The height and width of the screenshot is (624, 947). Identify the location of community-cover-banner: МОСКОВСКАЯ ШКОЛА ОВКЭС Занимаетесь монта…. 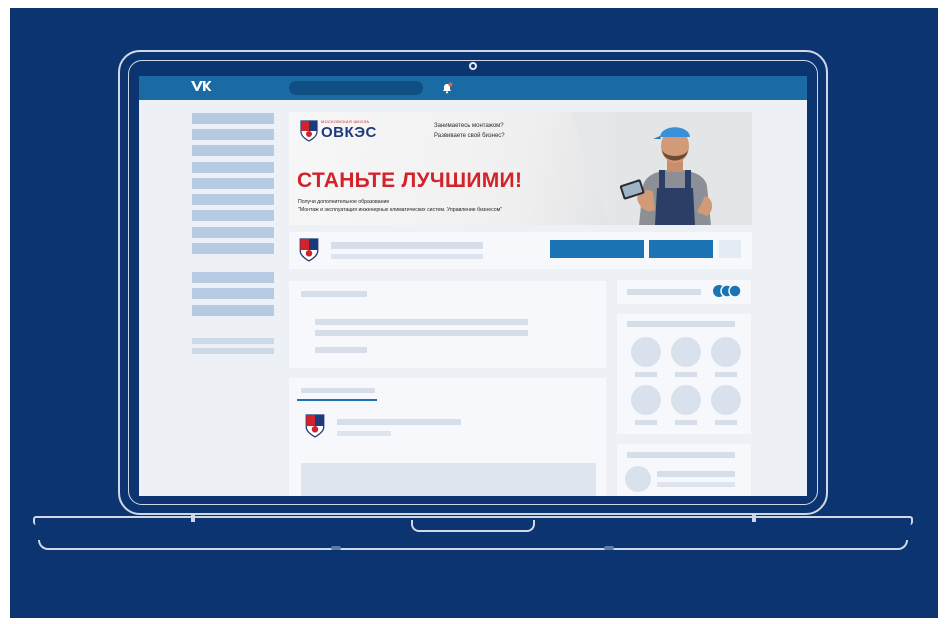
(520, 168).